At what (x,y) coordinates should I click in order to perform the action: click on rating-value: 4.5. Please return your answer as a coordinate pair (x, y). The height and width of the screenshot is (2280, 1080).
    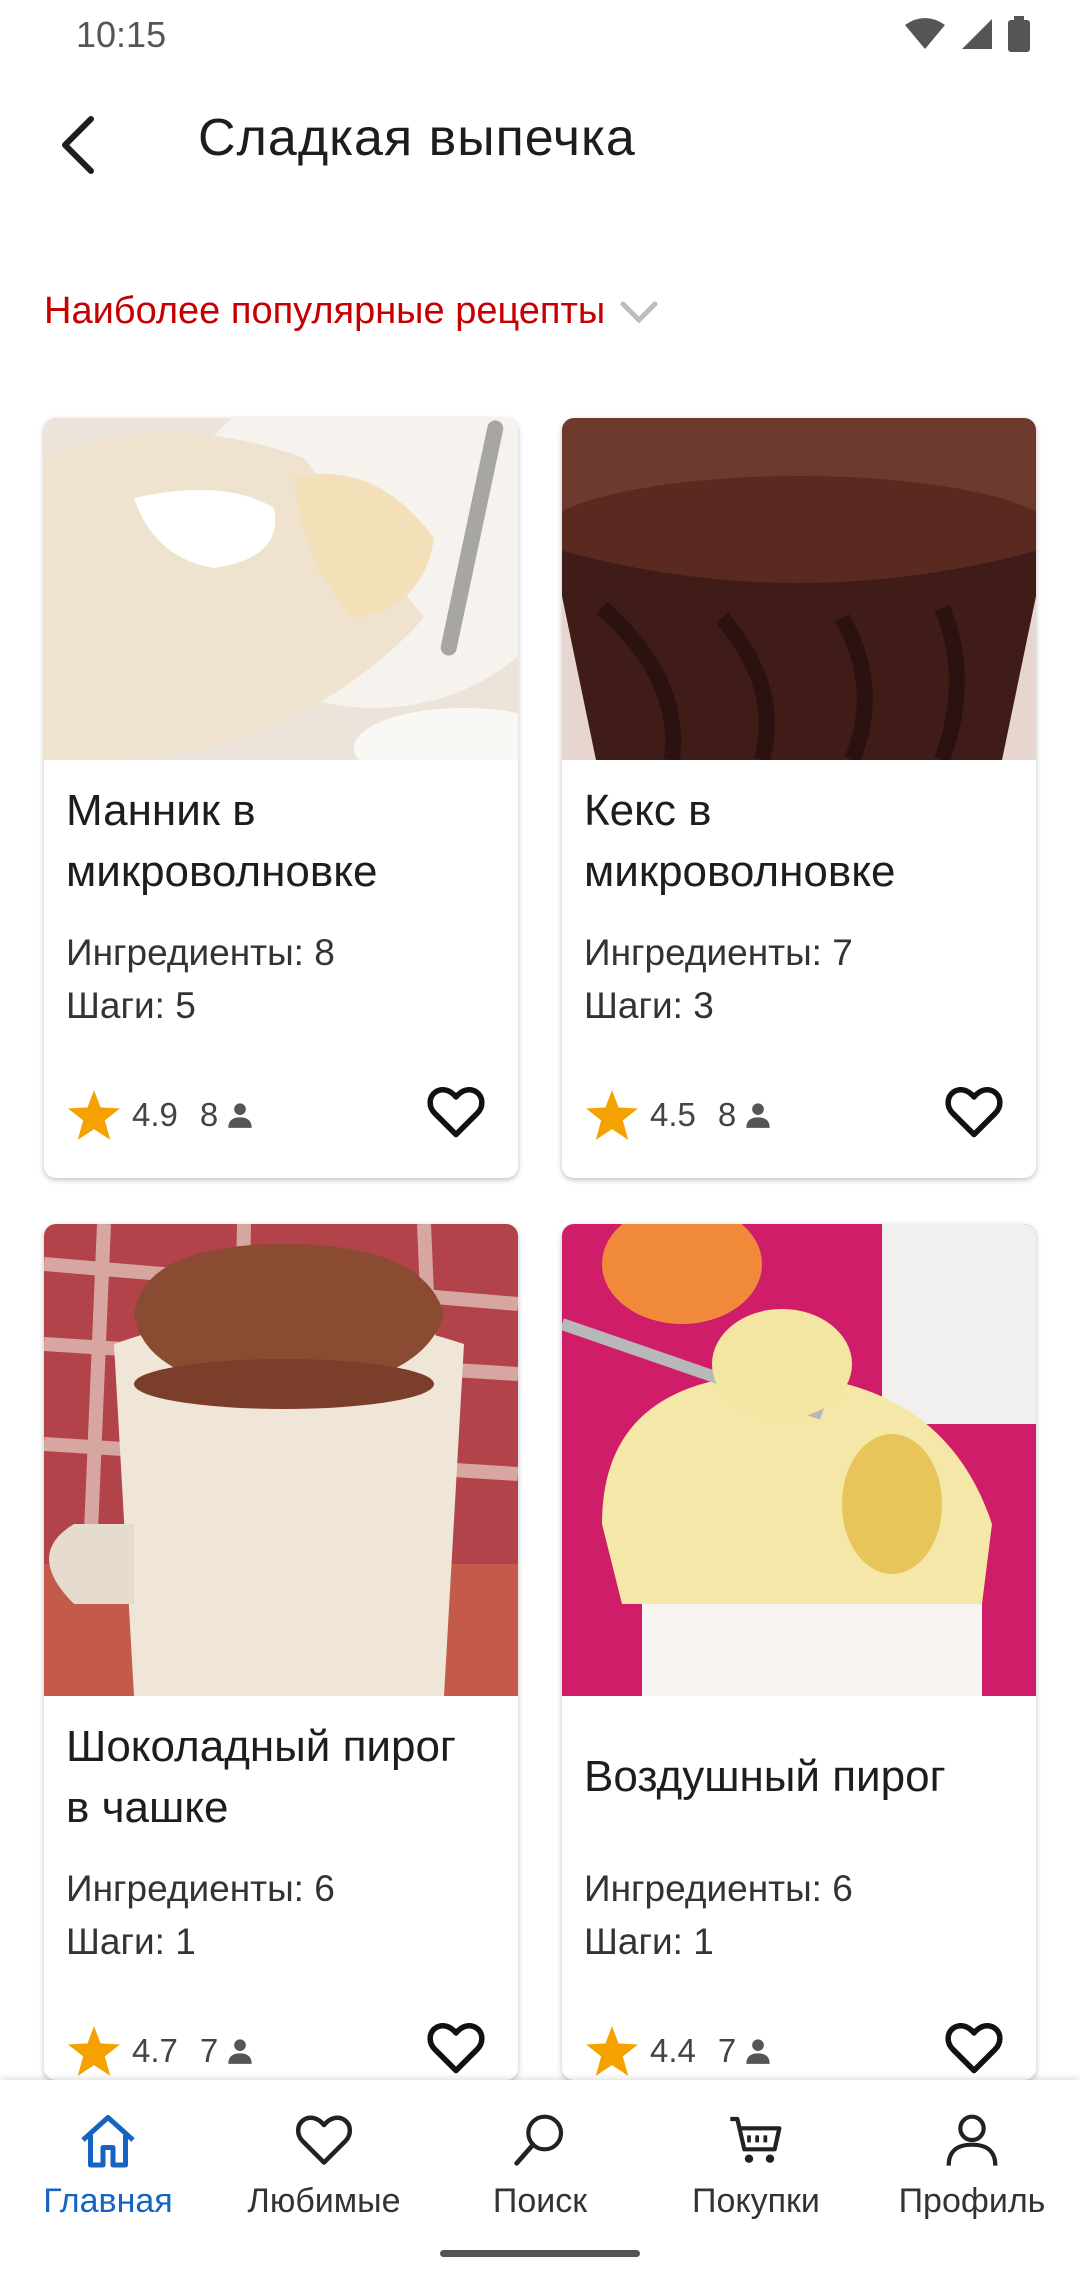
    Looking at the image, I should click on (673, 1114).